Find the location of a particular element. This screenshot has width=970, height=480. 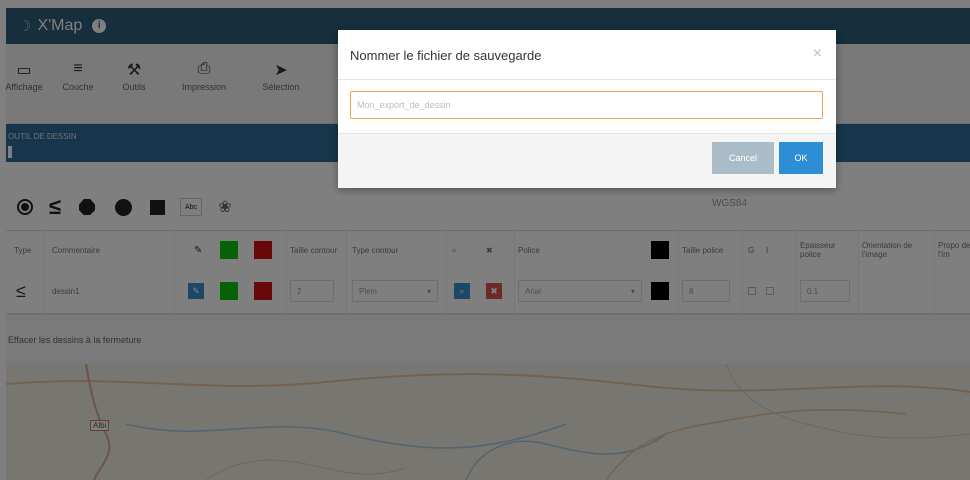

close-icon: × is located at coordinates (817, 54).